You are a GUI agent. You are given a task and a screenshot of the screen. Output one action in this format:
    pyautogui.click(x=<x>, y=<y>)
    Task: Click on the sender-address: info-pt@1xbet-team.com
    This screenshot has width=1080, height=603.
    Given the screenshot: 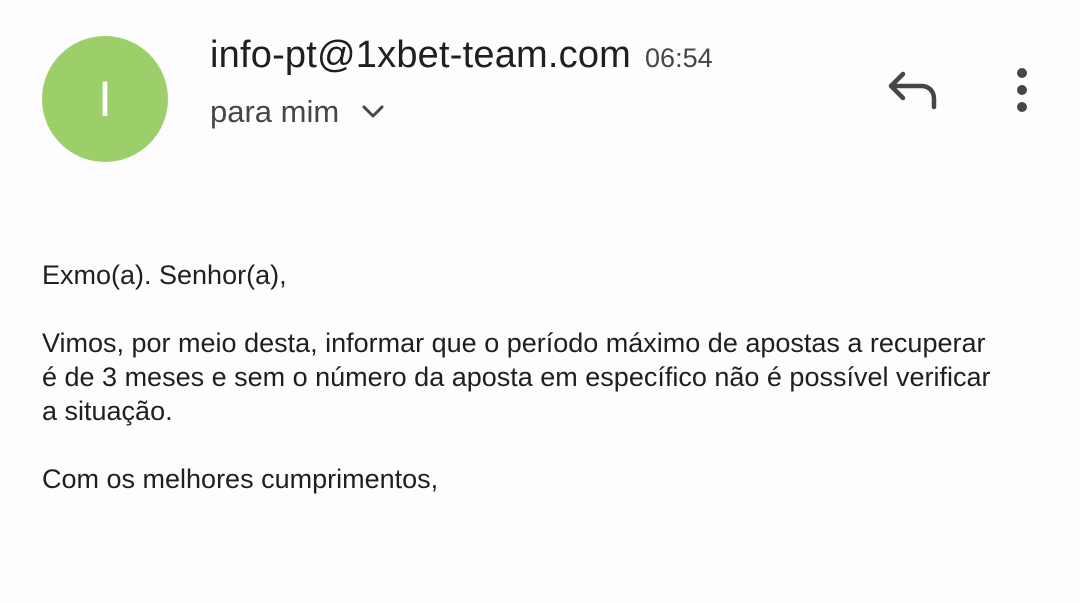 What is the action you would take?
    pyautogui.click(x=420, y=55)
    